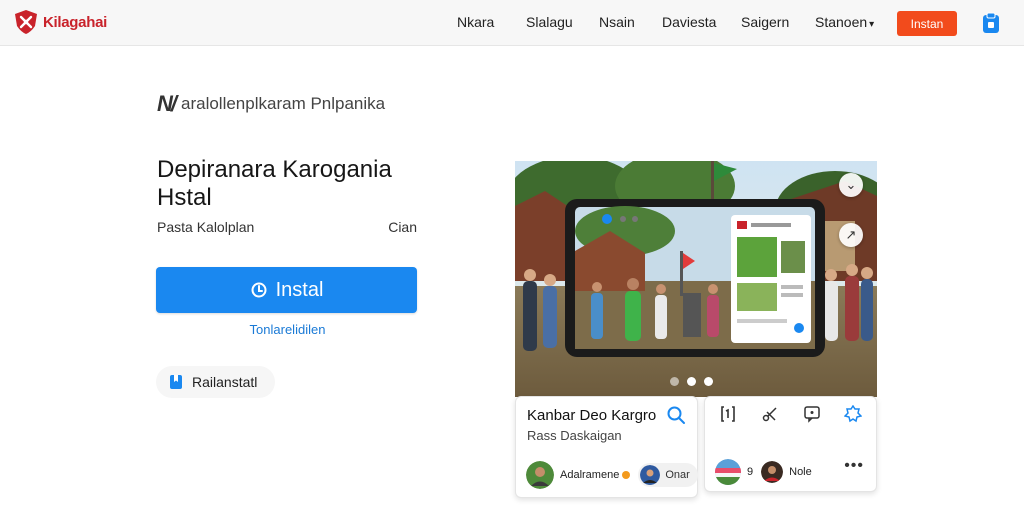  I want to click on info-card-title: Kanbar Deo Kargro, so click(592, 415).